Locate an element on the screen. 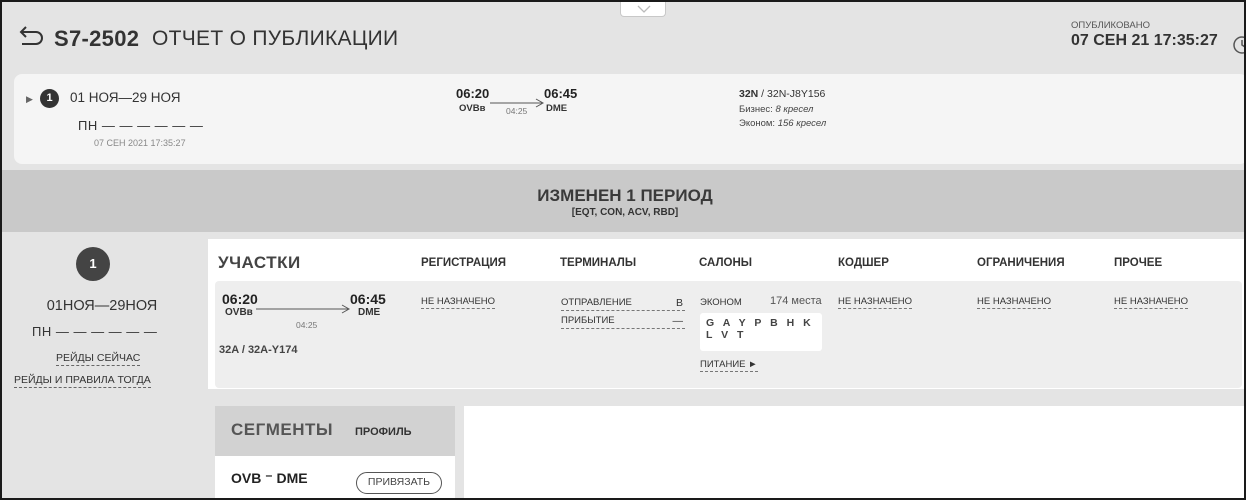 Image resolution: width=1246 pixels, height=500 pixels. collapse-toggle is located at coordinates (643, 9).